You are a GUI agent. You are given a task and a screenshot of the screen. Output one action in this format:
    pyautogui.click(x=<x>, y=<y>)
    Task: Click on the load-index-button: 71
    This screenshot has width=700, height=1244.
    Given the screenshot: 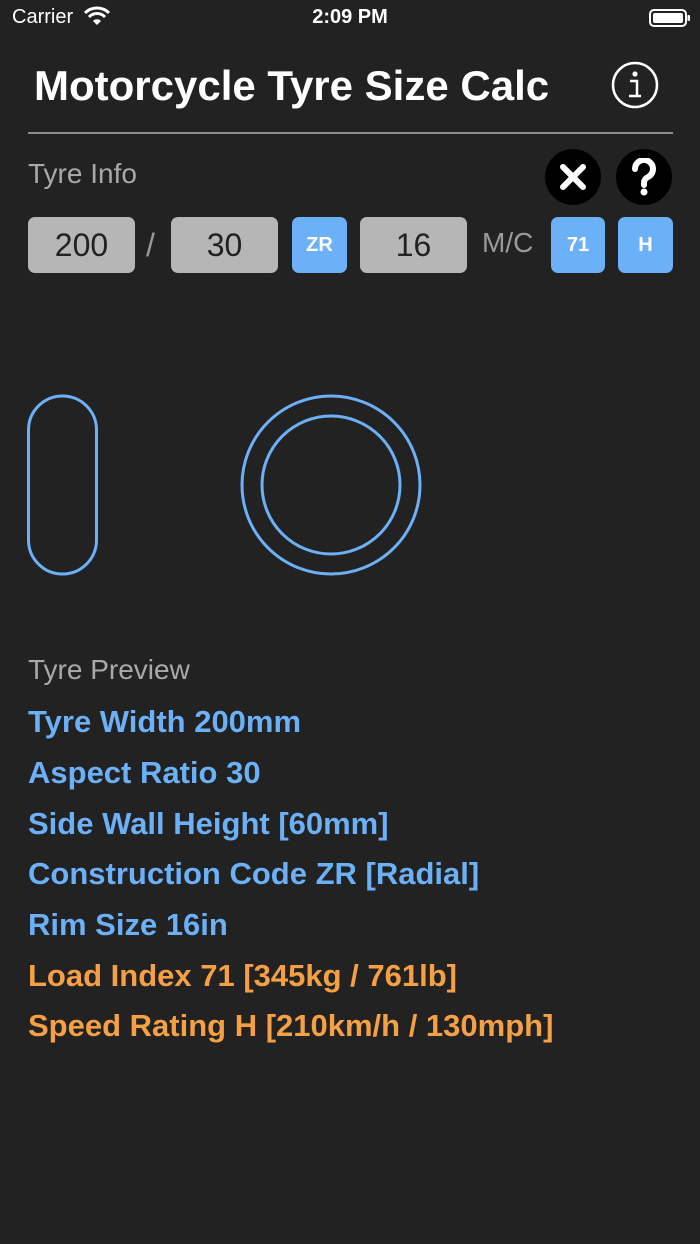 What is the action you would take?
    pyautogui.click(x=578, y=245)
    